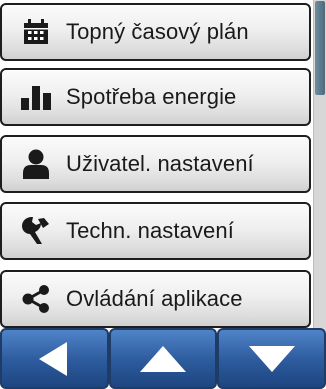 This screenshot has width=326, height=389. What do you see at coordinates (36, 164) in the screenshot?
I see `user-icon` at bounding box center [36, 164].